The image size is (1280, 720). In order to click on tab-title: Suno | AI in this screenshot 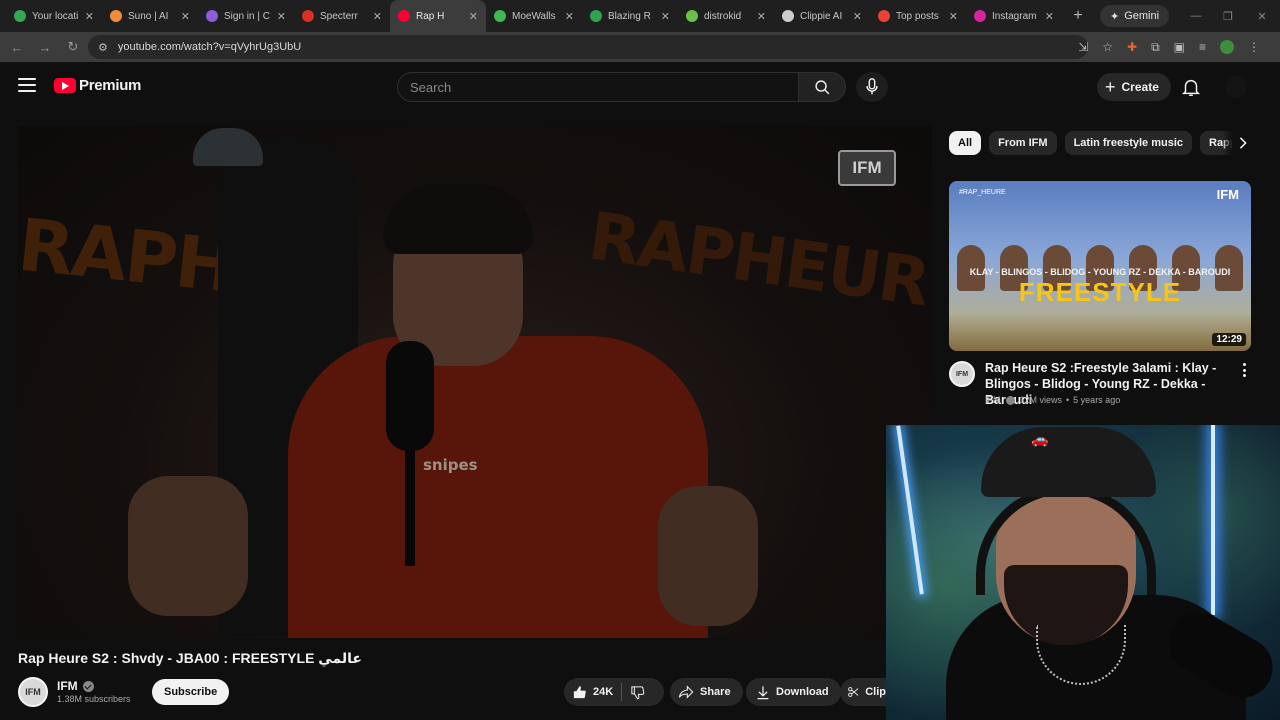, I will do `click(148, 16)`.